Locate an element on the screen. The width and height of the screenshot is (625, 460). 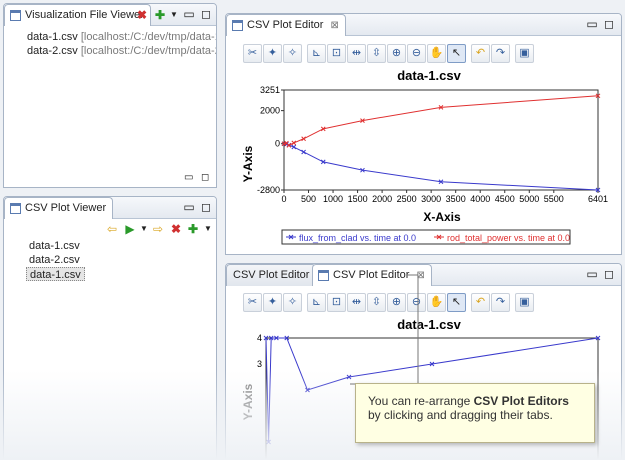
tab-csv-plot-editor-2: CSV Plot Editor ⊠ is located at coordinates (372, 275).